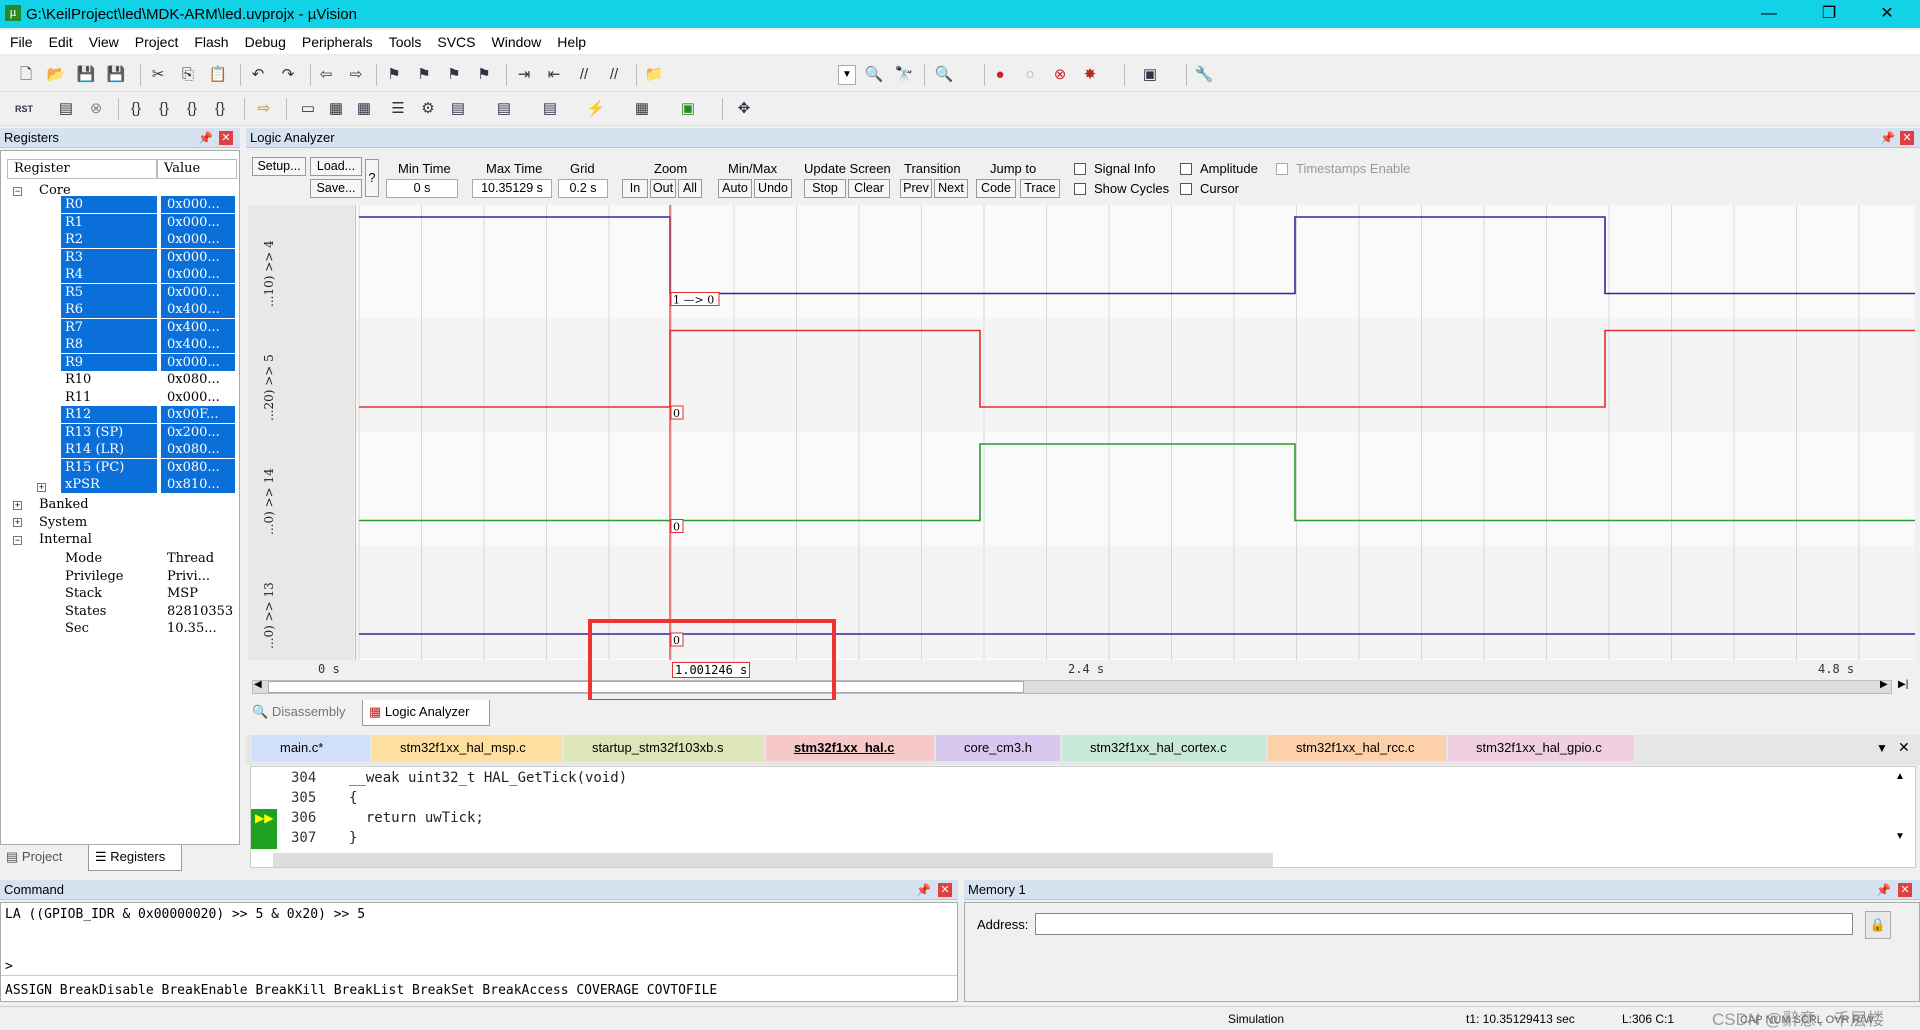 The width and height of the screenshot is (1920, 1030). What do you see at coordinates (299, 712) in the screenshot?
I see `tab-disassembly: 🔍 Disassembly` at bounding box center [299, 712].